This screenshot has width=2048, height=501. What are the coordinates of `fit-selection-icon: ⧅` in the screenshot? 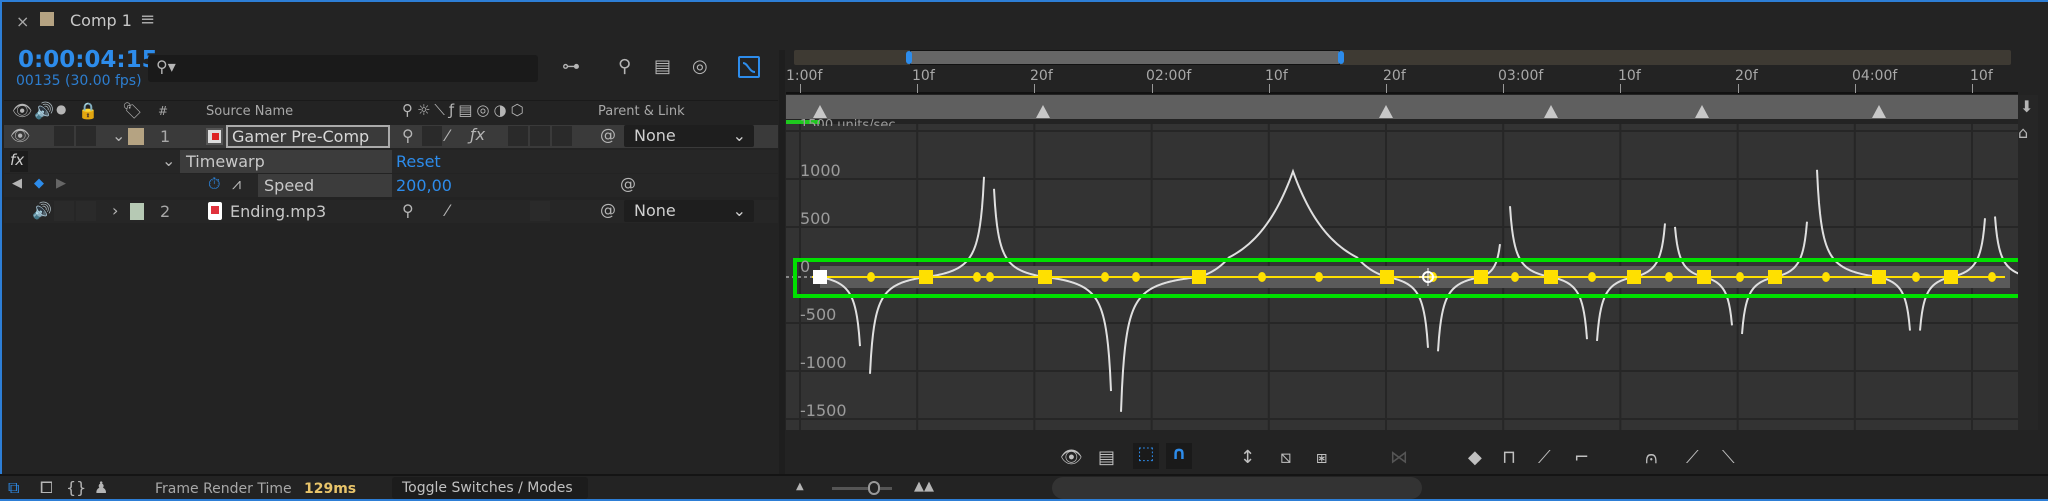 It's located at (1285, 457).